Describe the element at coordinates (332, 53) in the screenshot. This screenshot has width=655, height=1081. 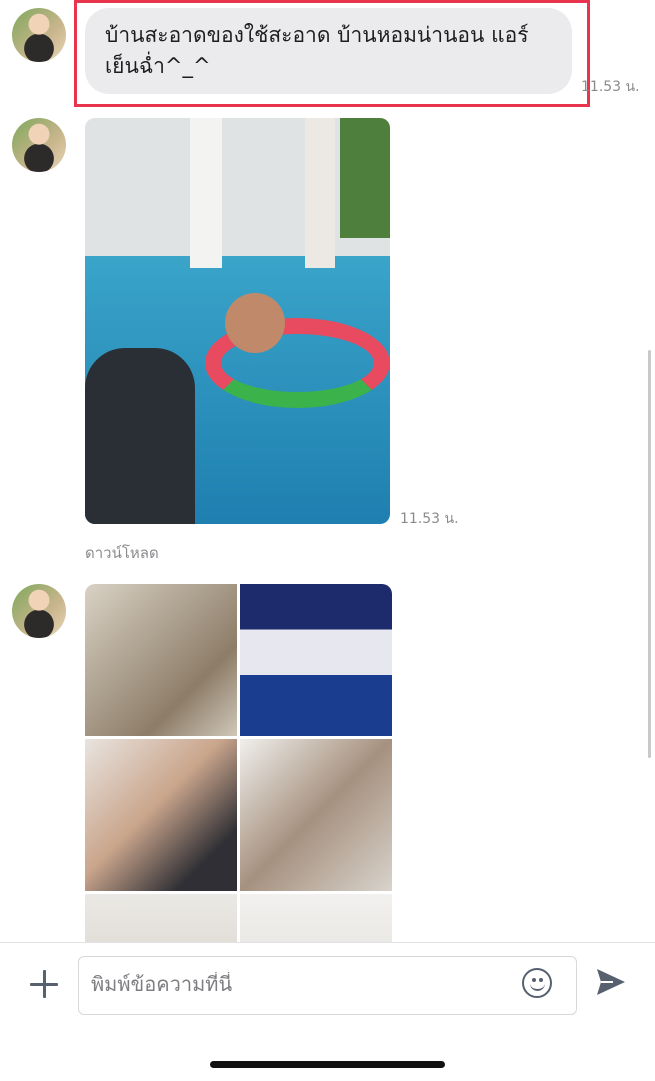
I see `highlight-box` at that location.